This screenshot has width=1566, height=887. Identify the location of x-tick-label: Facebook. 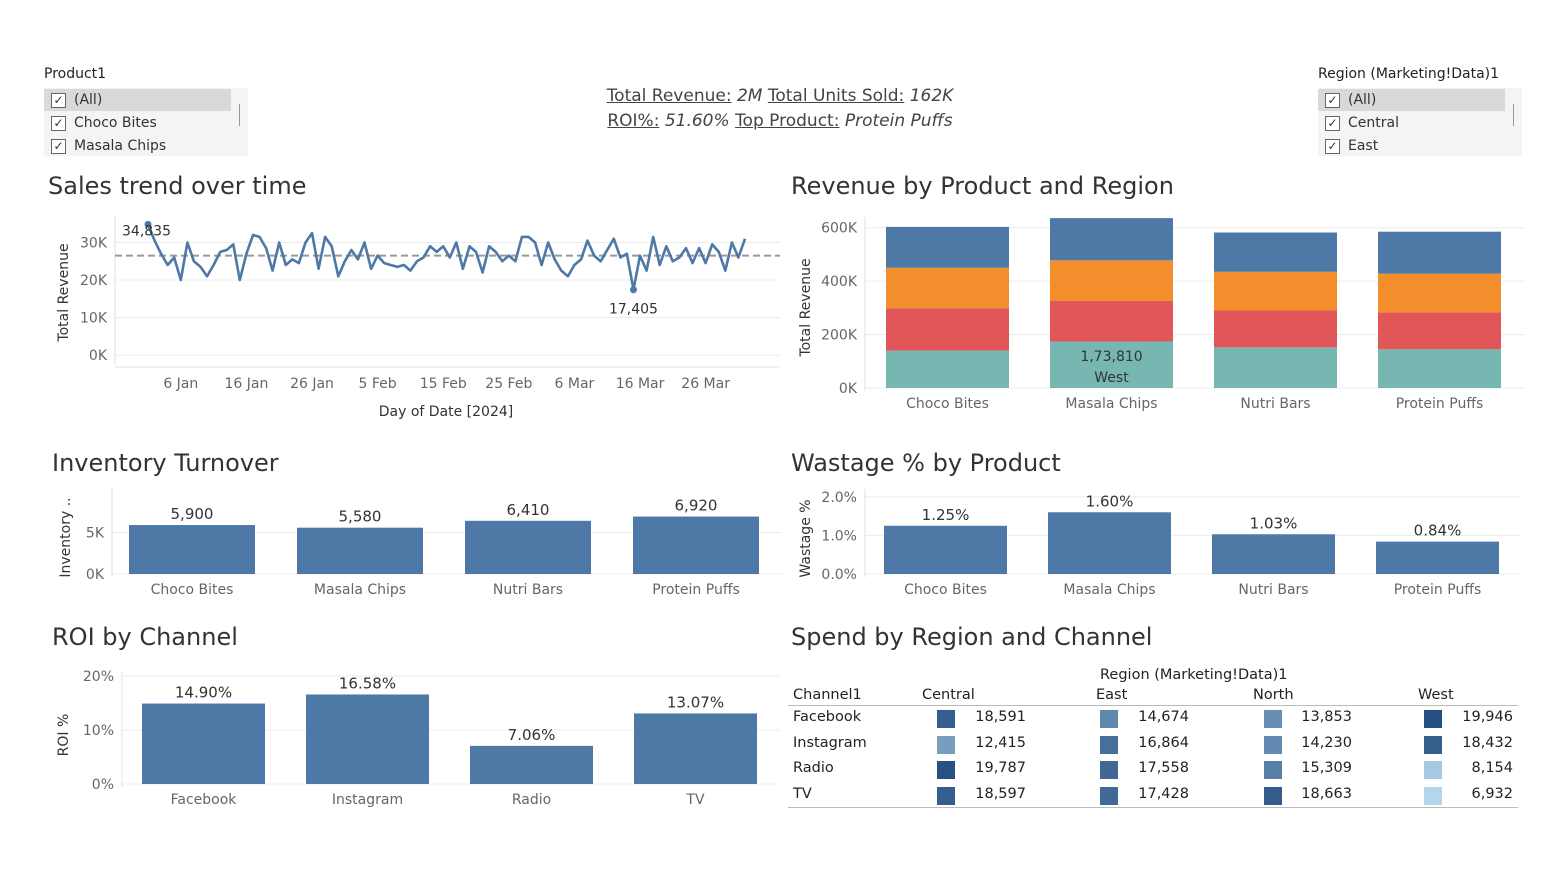
(204, 800).